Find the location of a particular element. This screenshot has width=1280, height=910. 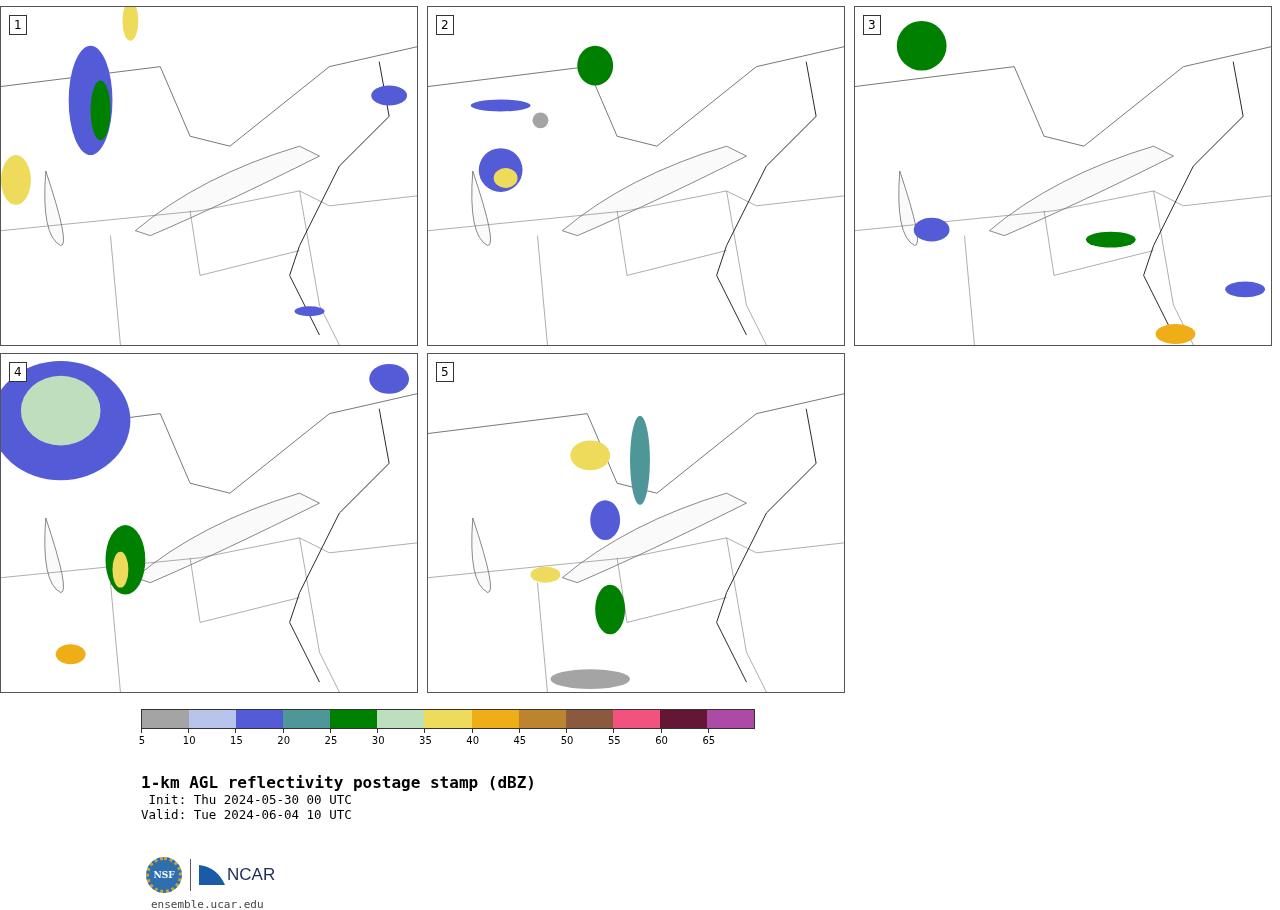

tick-label: 20 is located at coordinates (284, 740).